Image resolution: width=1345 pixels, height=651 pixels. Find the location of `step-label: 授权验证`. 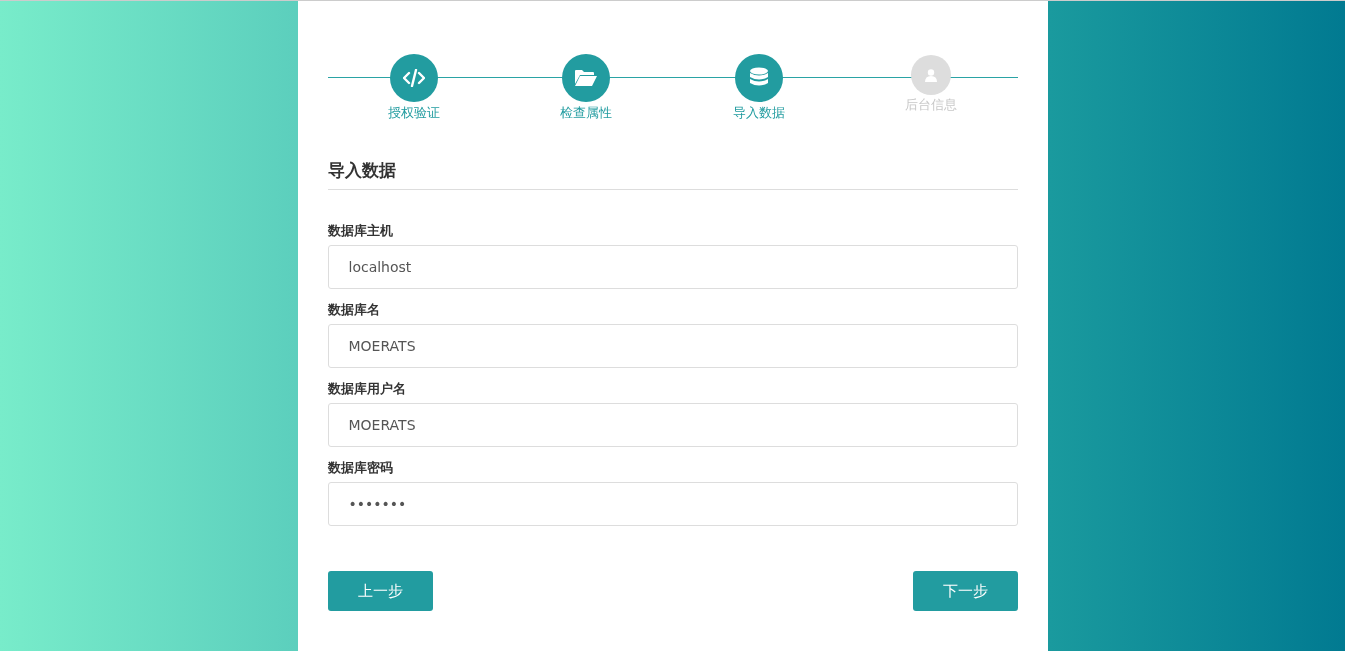

step-label: 授权验证 is located at coordinates (413, 113).